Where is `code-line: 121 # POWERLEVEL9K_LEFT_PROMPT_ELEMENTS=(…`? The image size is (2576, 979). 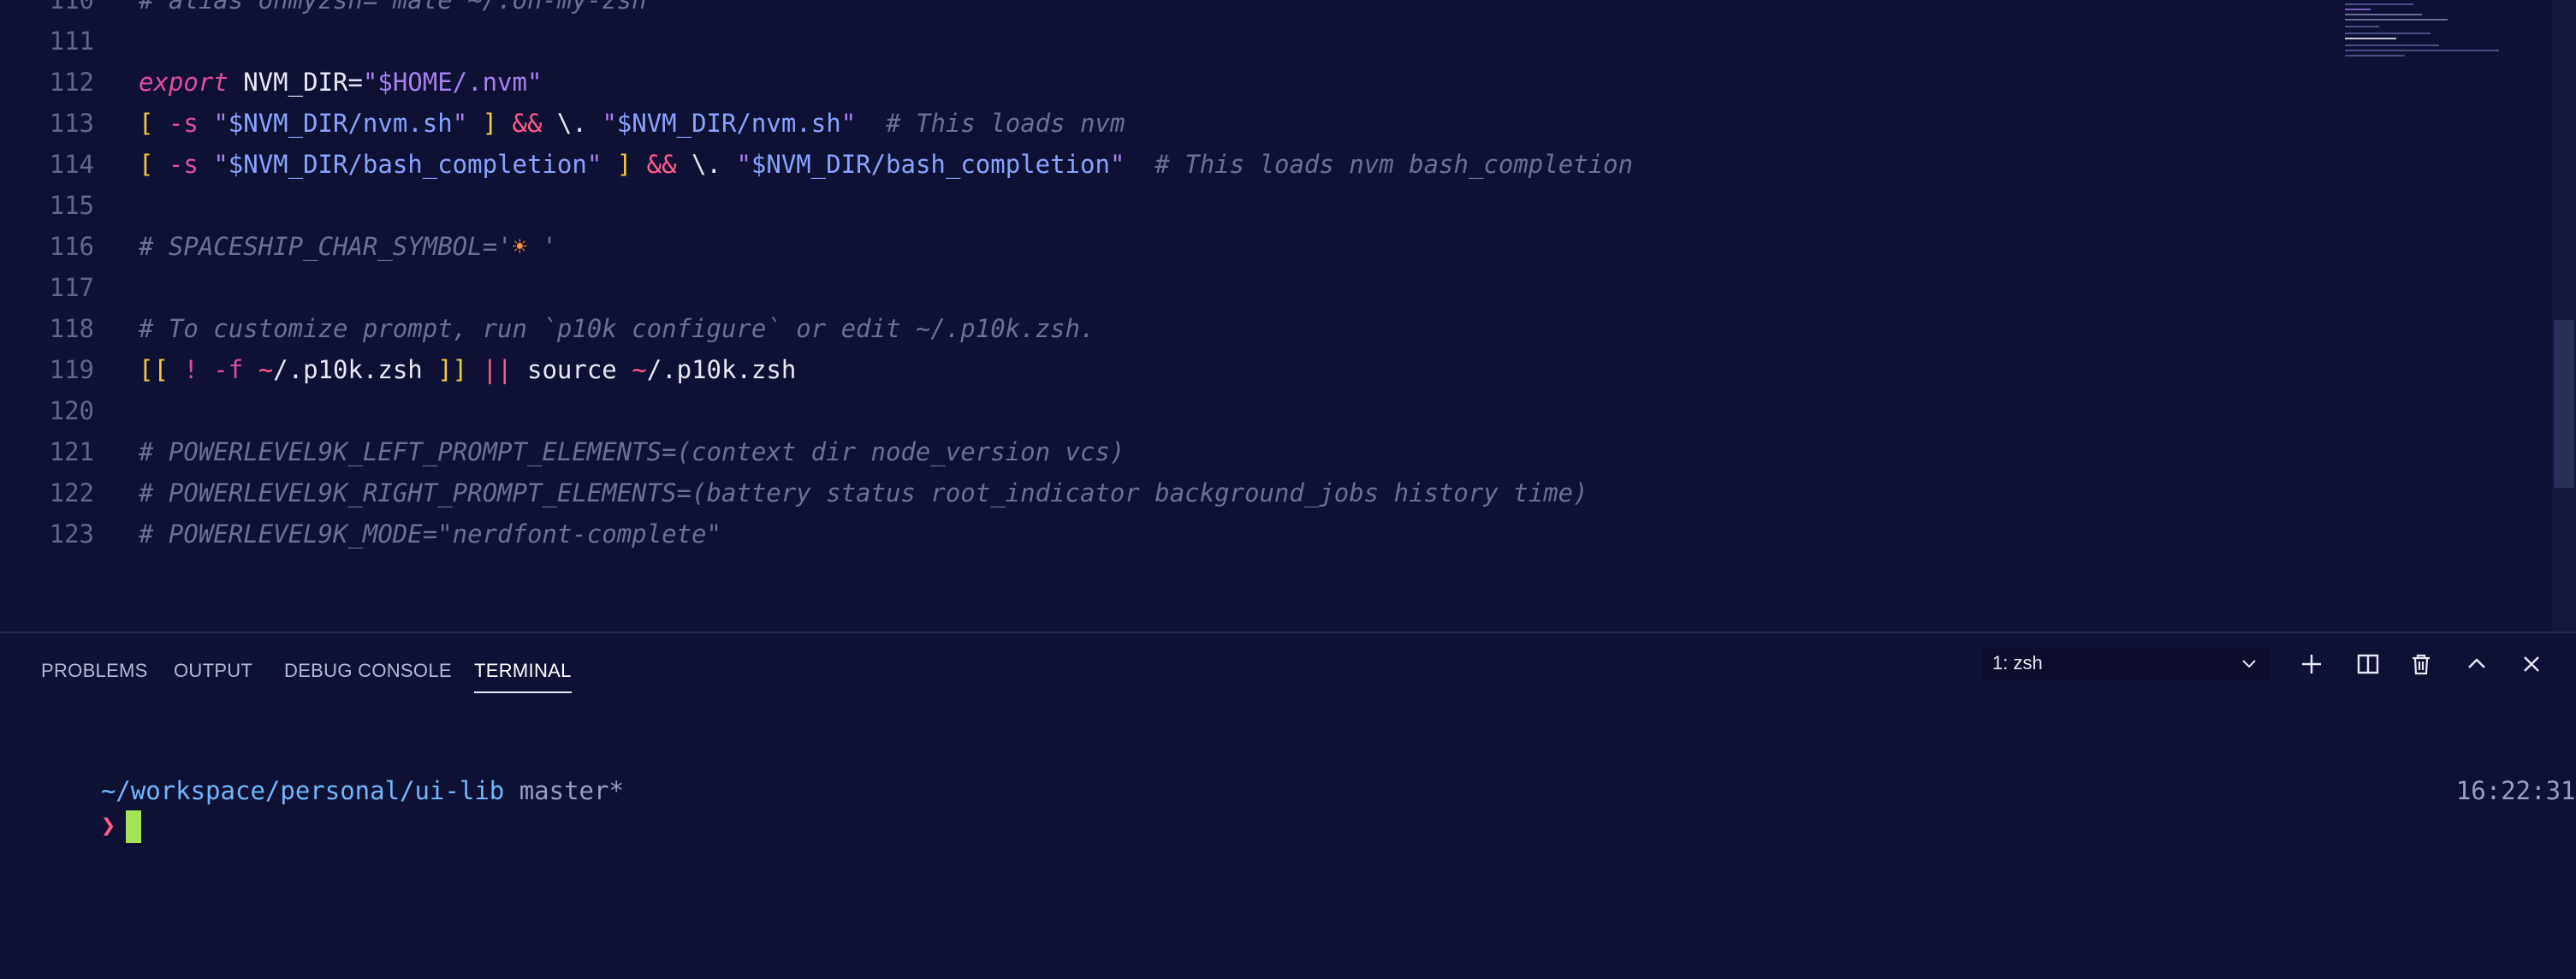
code-line: 121 # POWERLEVEL9K_LEFT_PROMPT_ELEMENTS=(… is located at coordinates (1168, 451).